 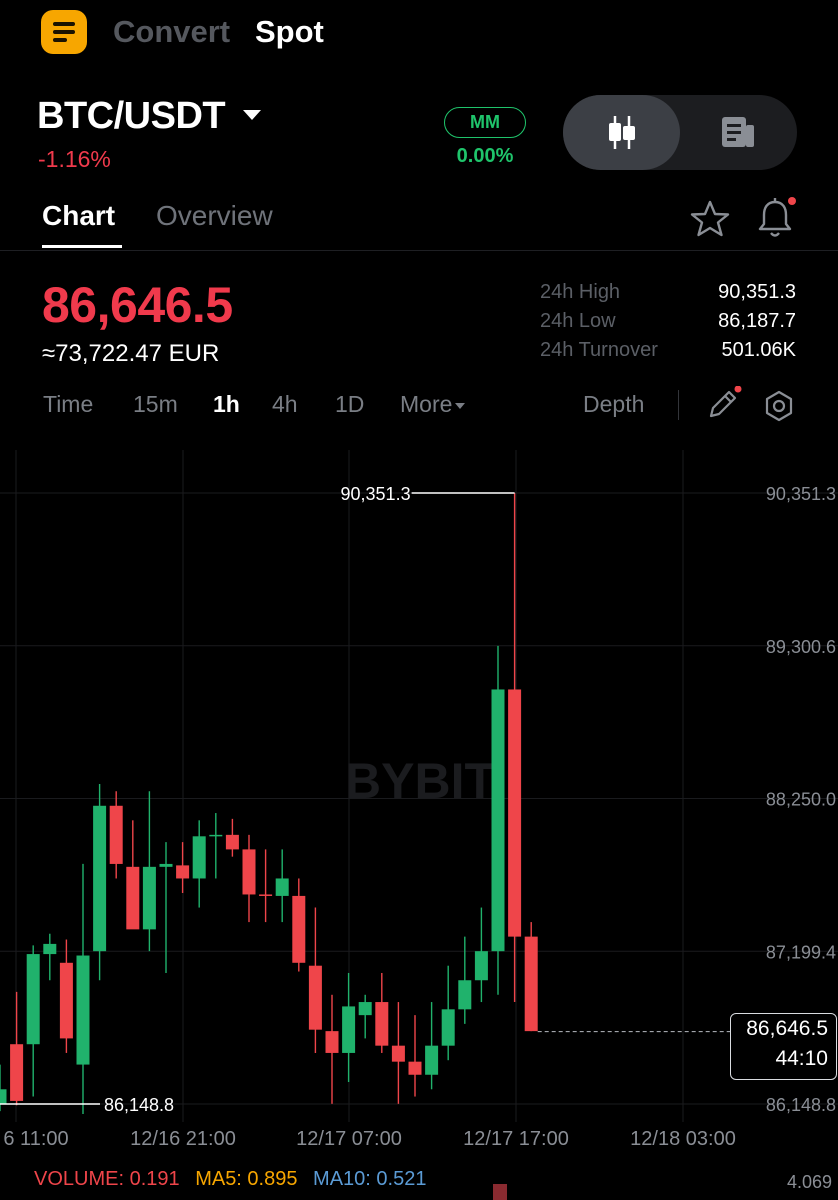 I want to click on top-bar: Convert Spot, so click(x=419, y=32).